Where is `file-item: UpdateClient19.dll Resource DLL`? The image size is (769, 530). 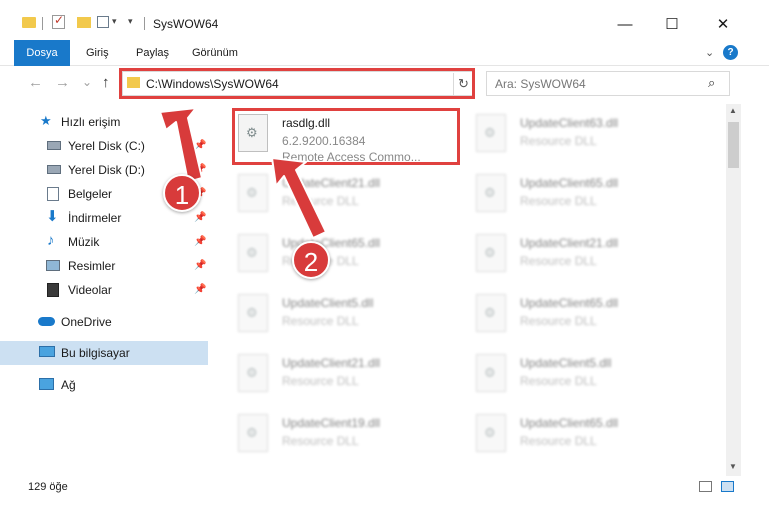
file-item: UpdateClient19.dll Resource DLL is located at coordinates (348, 438).